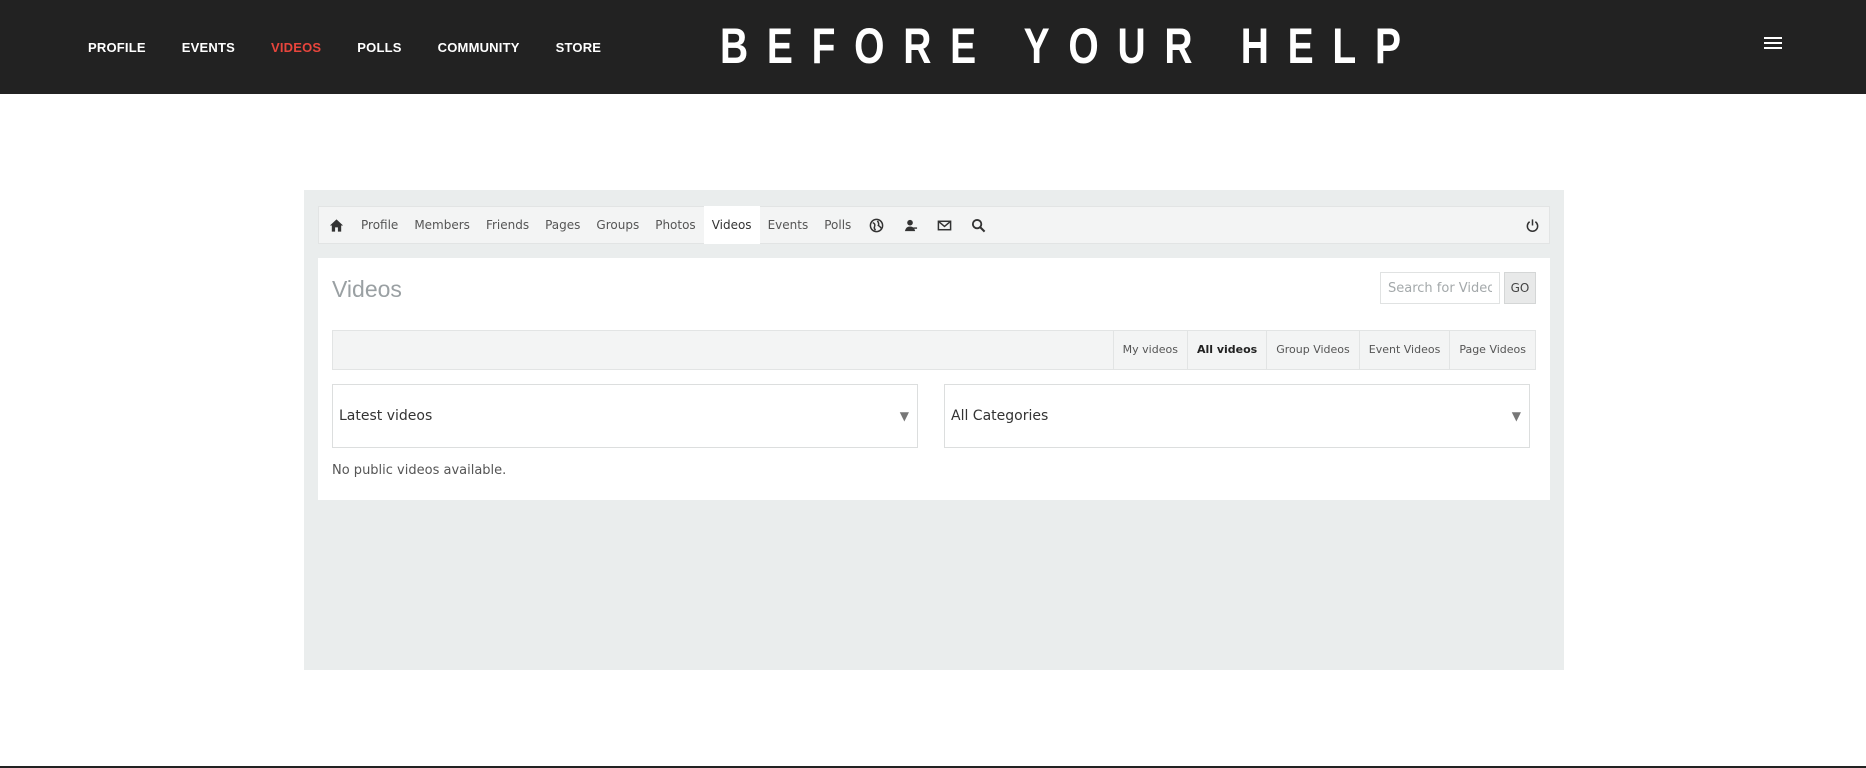 The height and width of the screenshot is (768, 1866). Describe the element at coordinates (296, 47) in the screenshot. I see `nav-videos: VIDEOS` at that location.